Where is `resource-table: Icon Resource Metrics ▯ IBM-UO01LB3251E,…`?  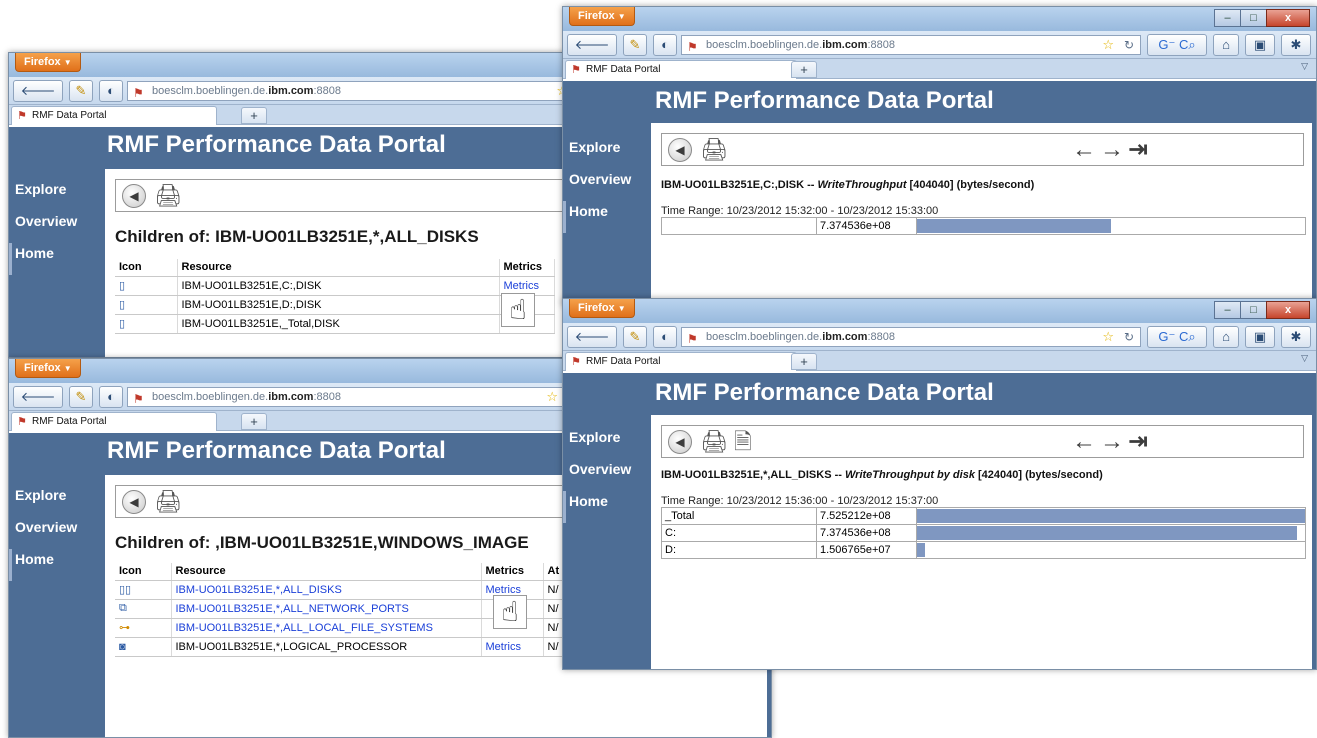
resource-table: Icon Resource Metrics ▯ IBM-UO01LB3251E,… is located at coordinates (335, 296).